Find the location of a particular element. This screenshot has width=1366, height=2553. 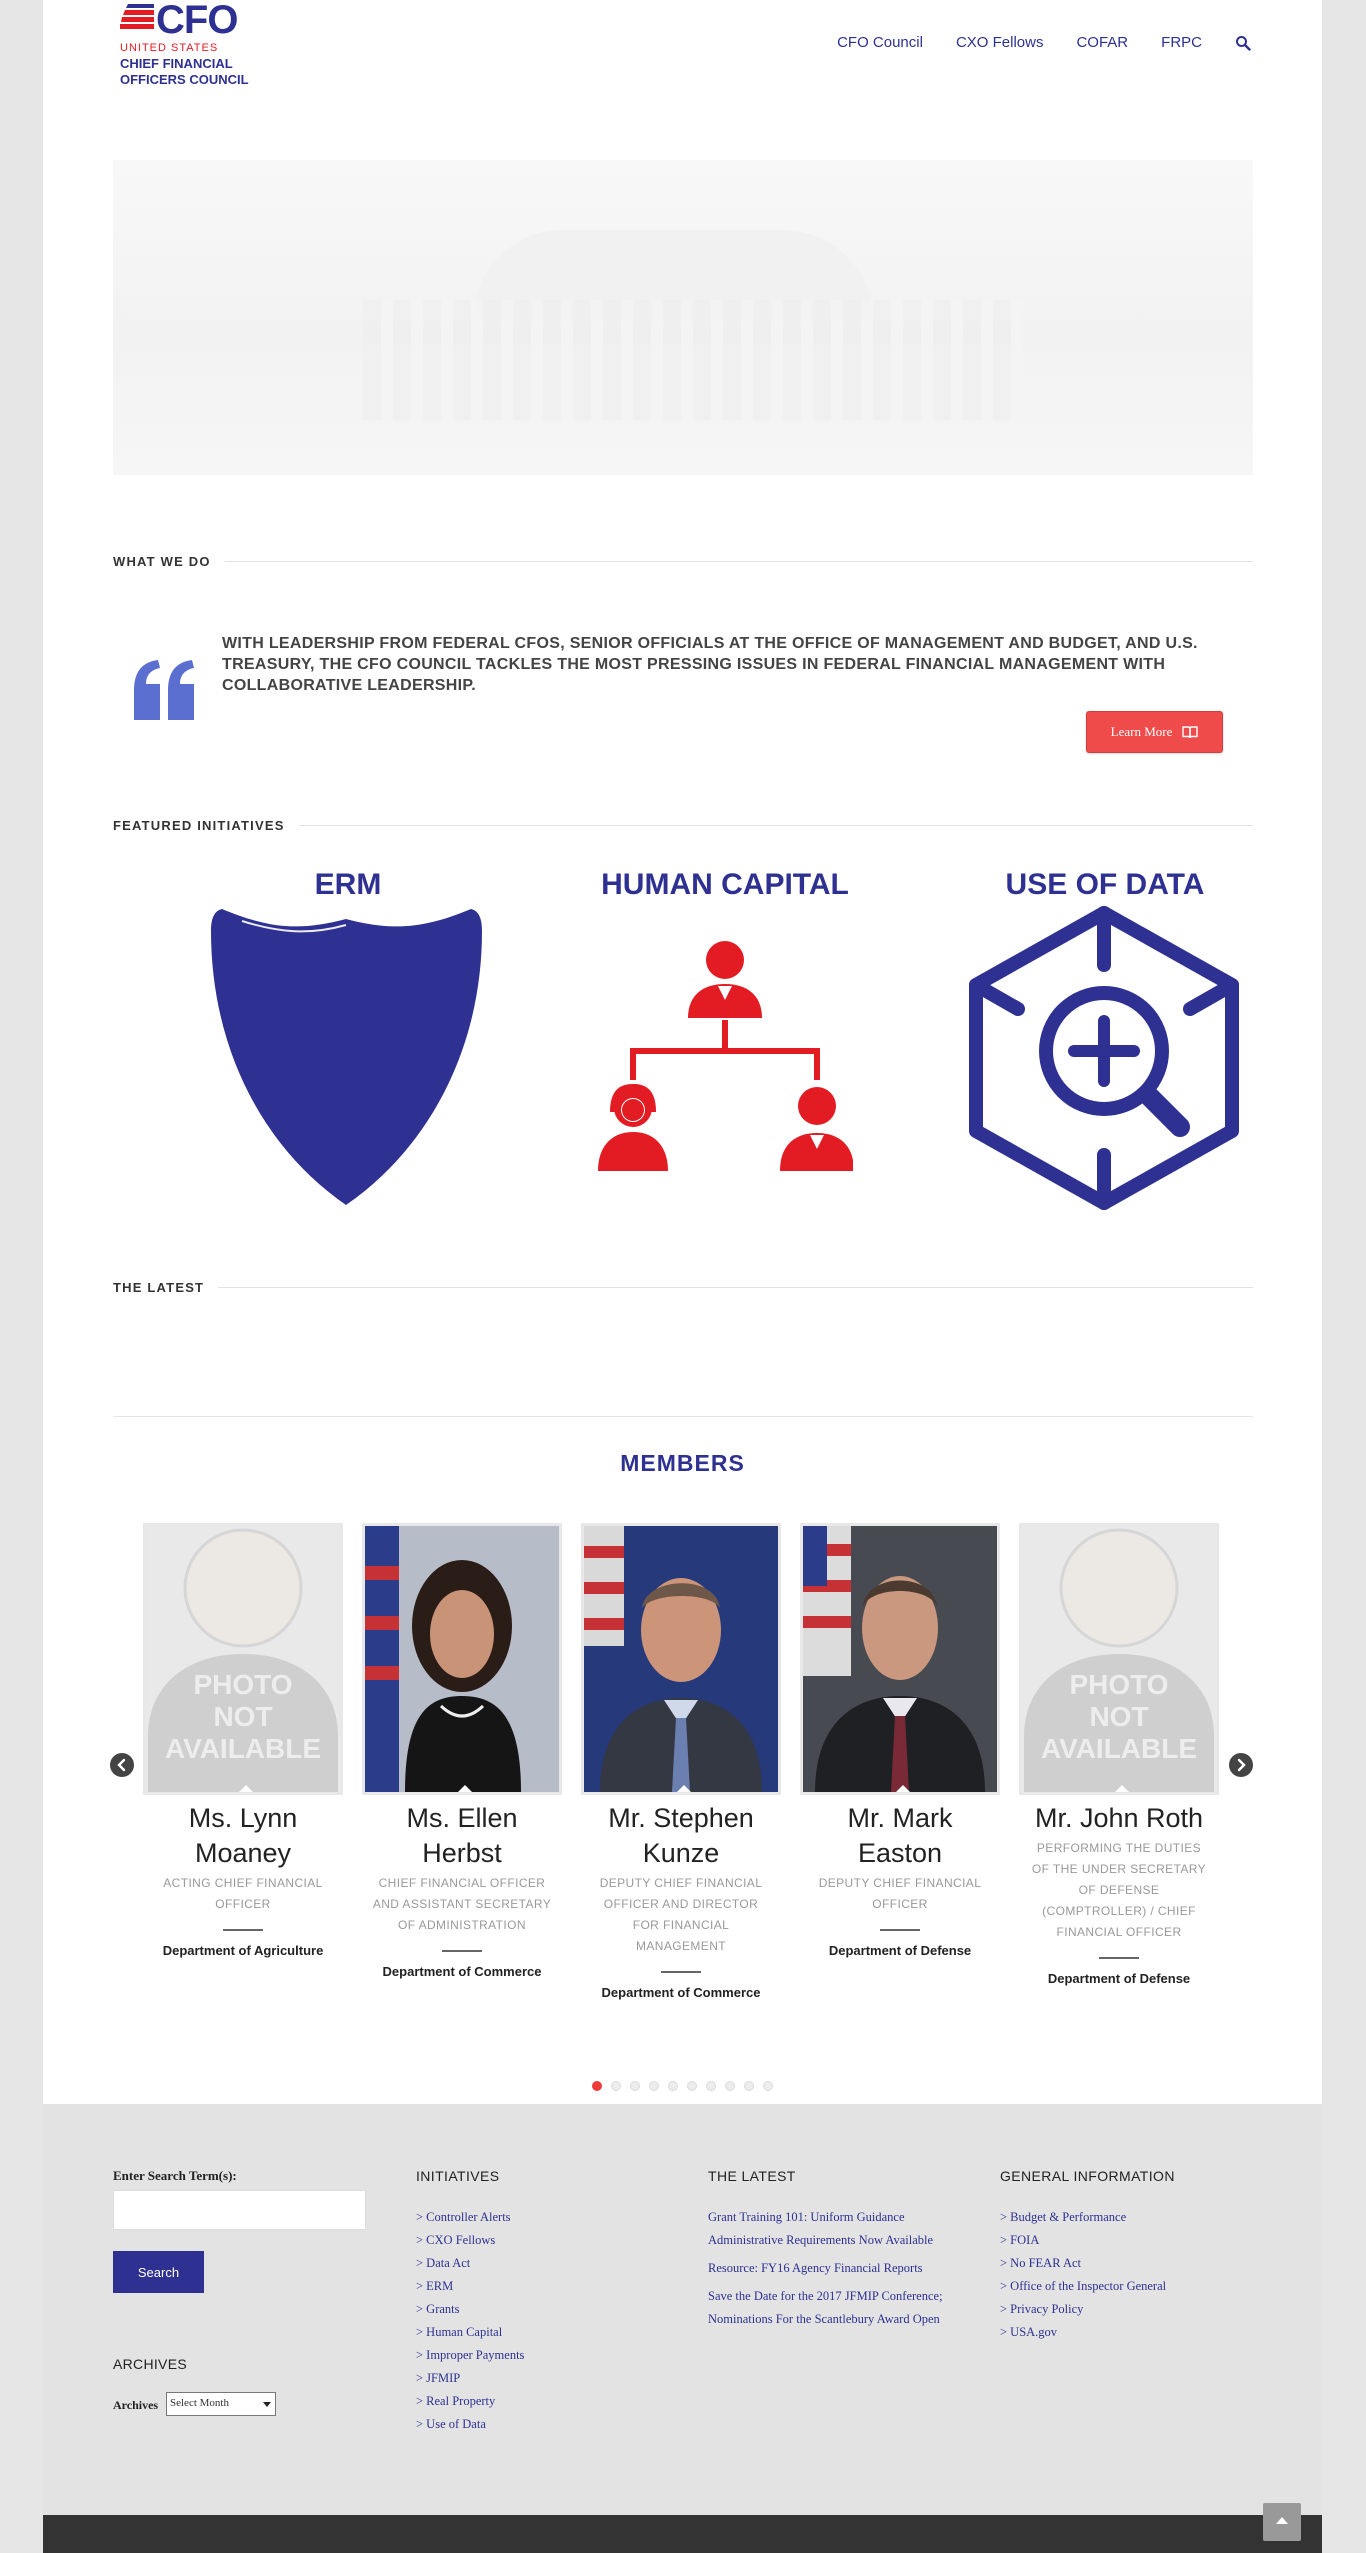

chevron-right-icon is located at coordinates (1241, 1765).